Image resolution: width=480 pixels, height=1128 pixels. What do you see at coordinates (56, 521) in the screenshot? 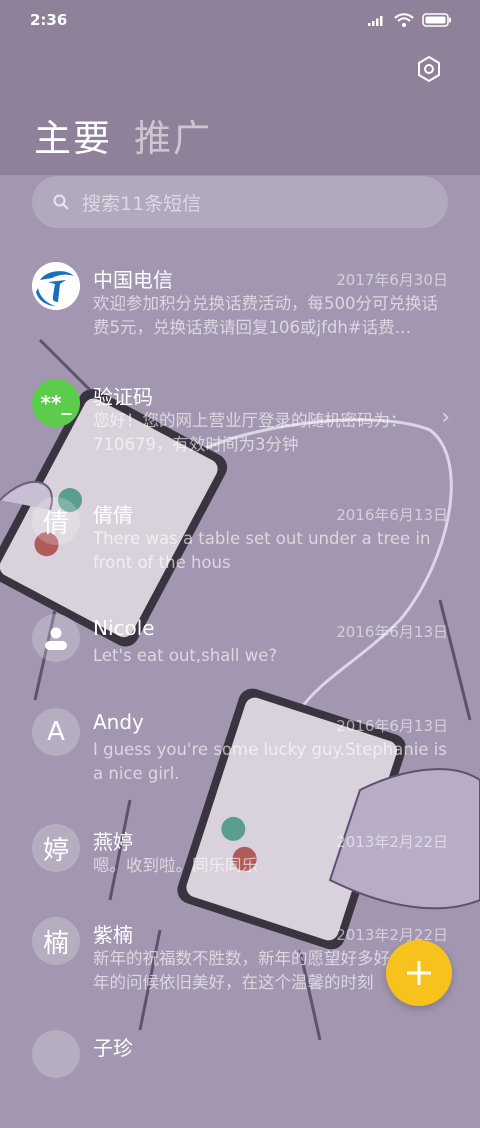
I see `avatar: 倩` at bounding box center [56, 521].